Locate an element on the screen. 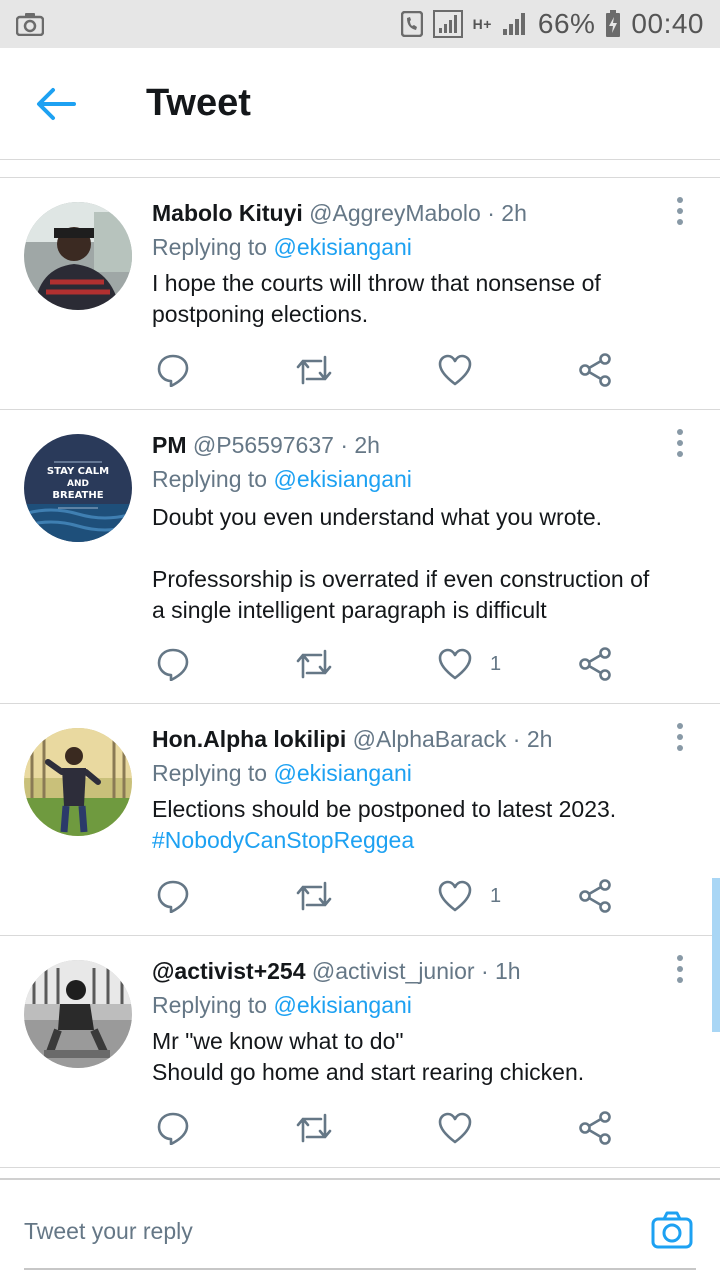 Image resolution: width=720 pixels, height=1280 pixels. hashtag-link: #NobodyCanStopReggea is located at coordinates (424, 840).